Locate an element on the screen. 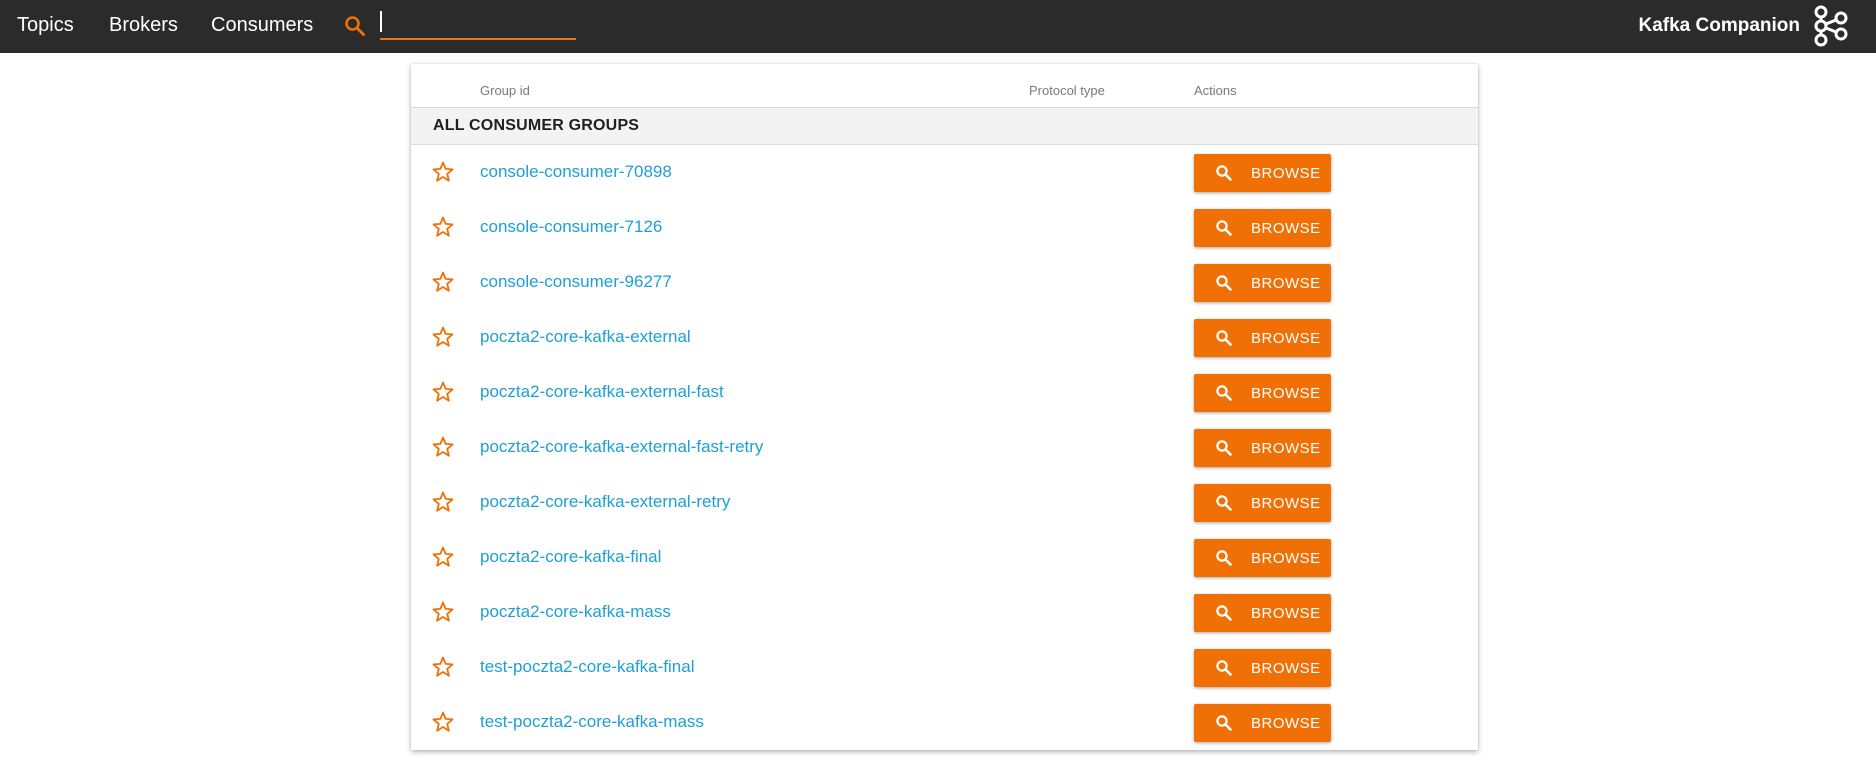  column-header-protocol-type: Protocol type is located at coordinates (1067, 90).